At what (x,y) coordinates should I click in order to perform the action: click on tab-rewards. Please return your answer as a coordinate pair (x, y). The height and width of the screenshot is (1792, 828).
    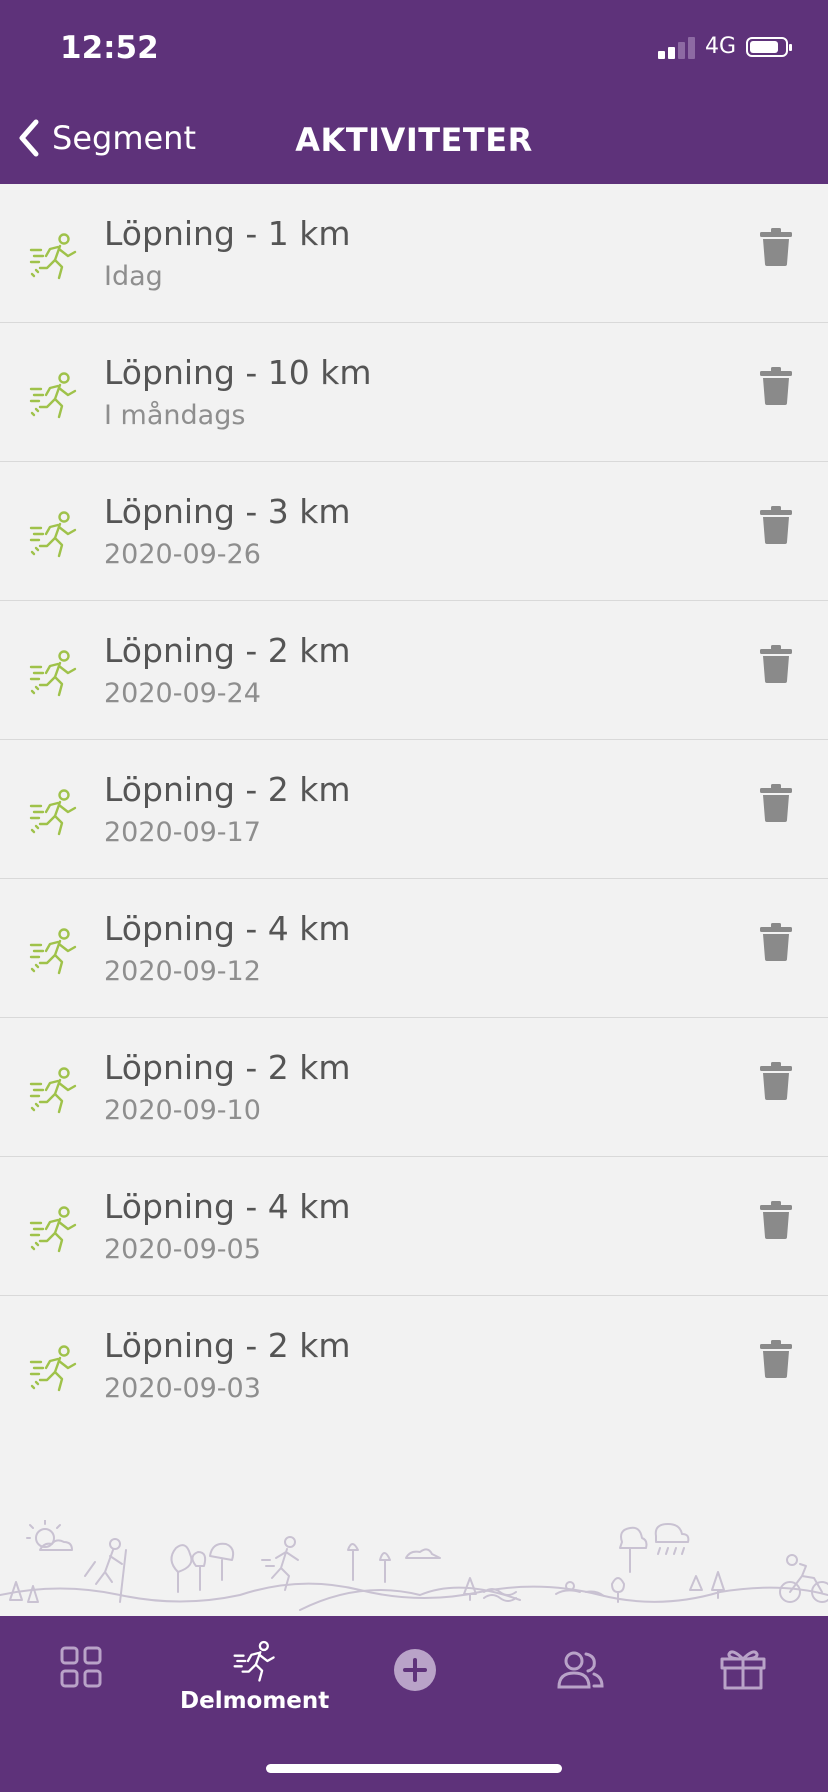
    Looking at the image, I should click on (743, 1670).